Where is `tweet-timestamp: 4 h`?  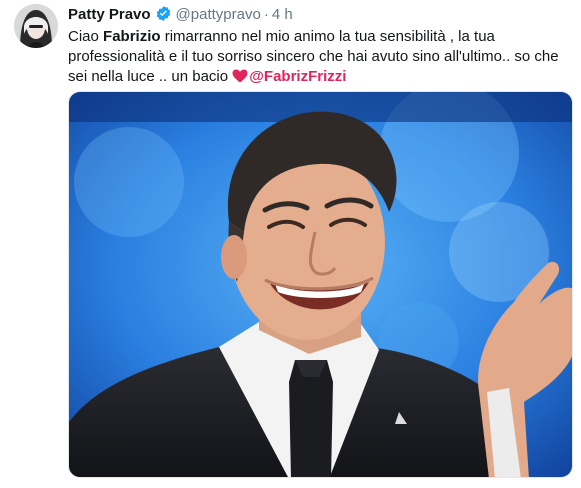 tweet-timestamp: 4 h is located at coordinates (282, 14).